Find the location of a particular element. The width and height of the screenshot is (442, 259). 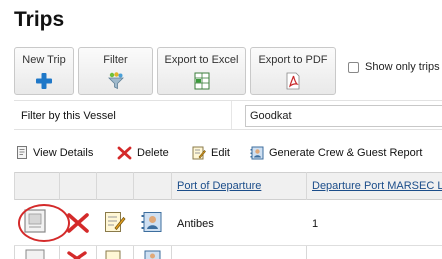

edit-label: Edit is located at coordinates (220, 153).